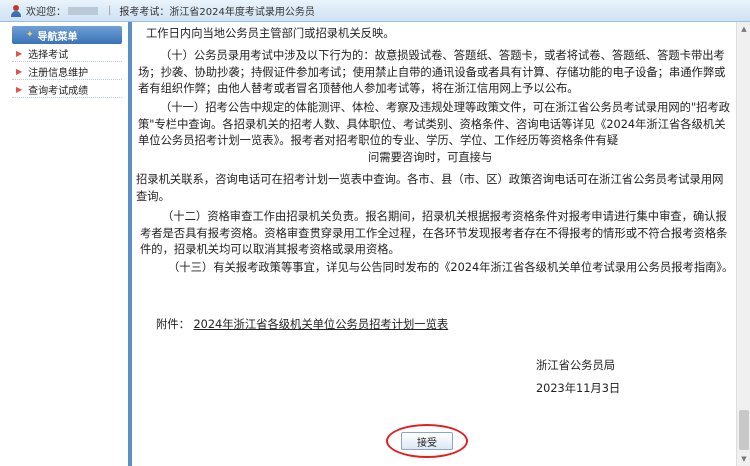 The image size is (750, 466). What do you see at coordinates (578, 388) in the screenshot?
I see `signing-date: 2023年11月3日` at bounding box center [578, 388].